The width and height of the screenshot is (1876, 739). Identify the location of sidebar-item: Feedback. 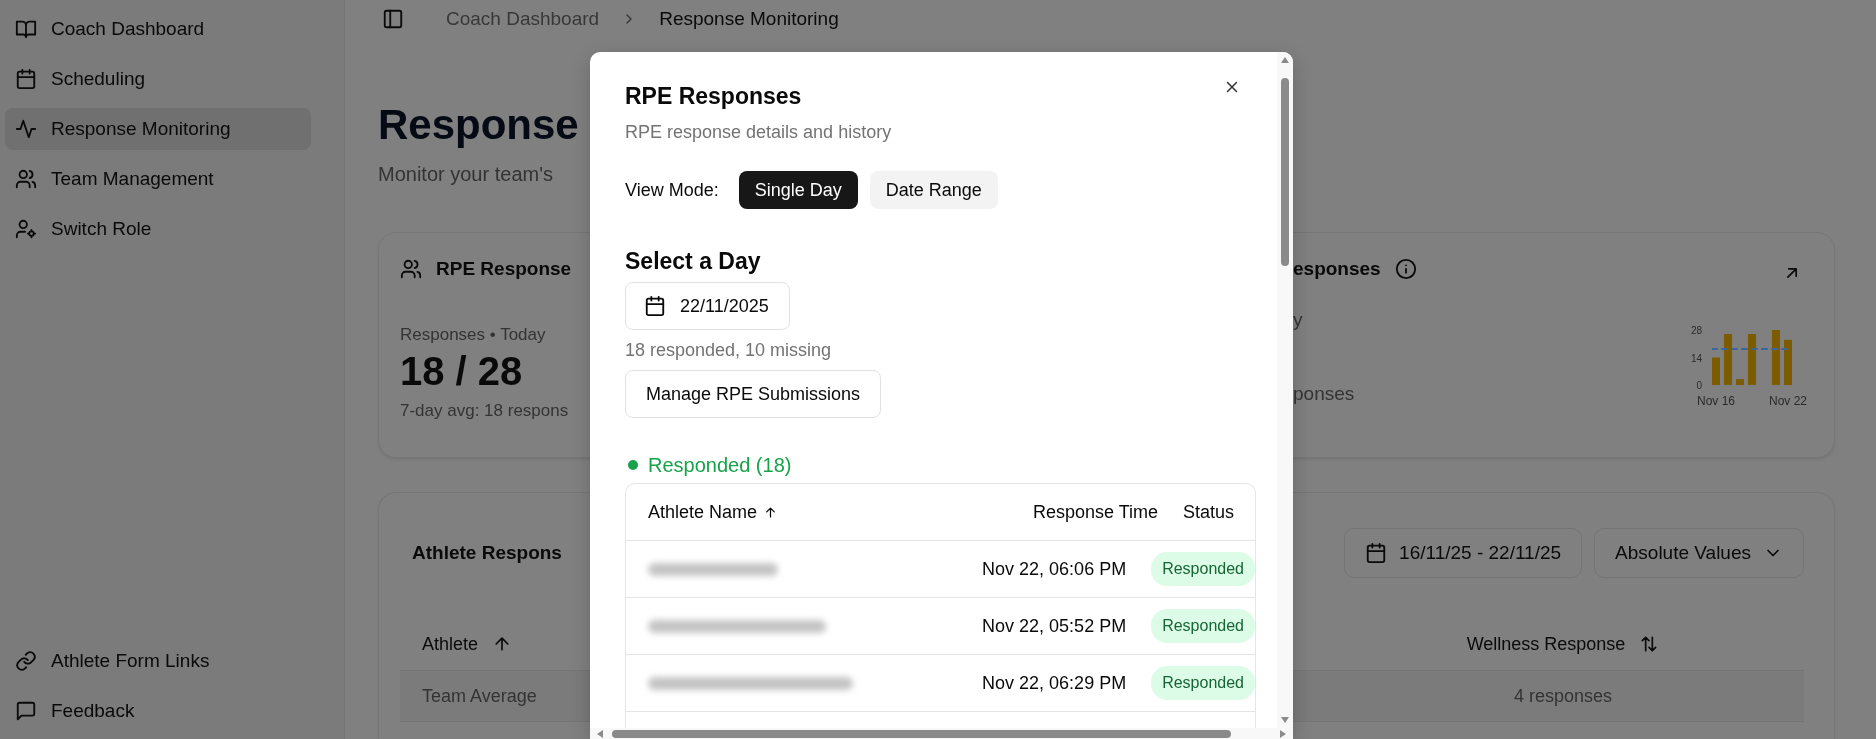
(158, 711).